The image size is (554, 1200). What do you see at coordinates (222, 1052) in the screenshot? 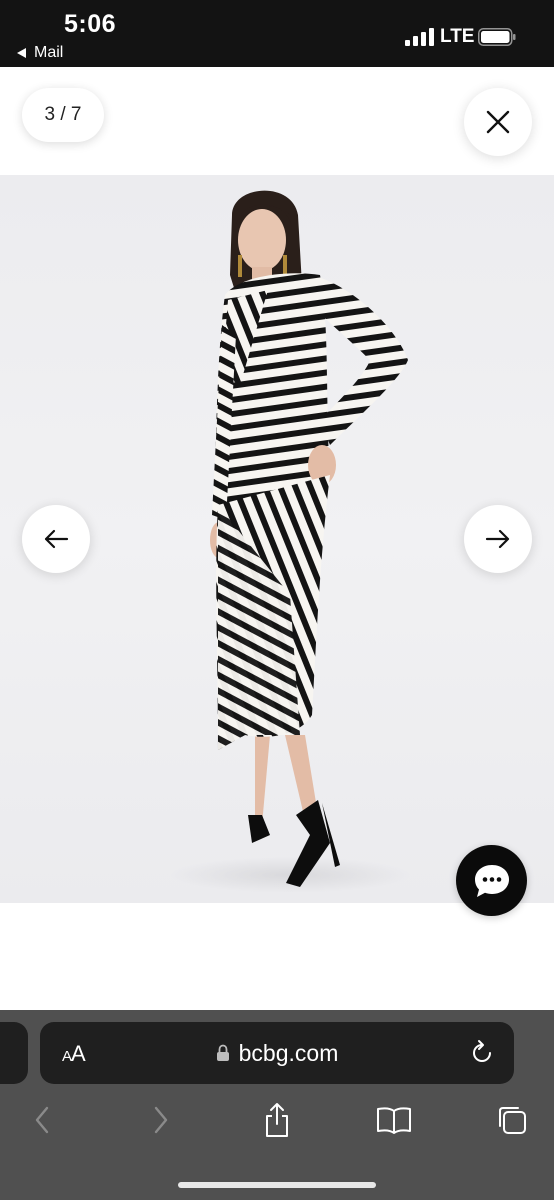
I see `lock-icon` at bounding box center [222, 1052].